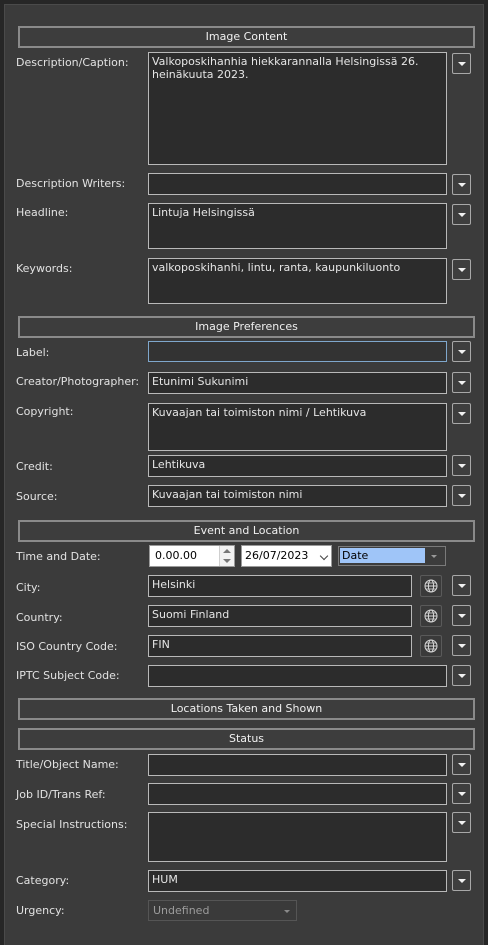  I want to click on keywords-label: Keywords:, so click(44, 268).